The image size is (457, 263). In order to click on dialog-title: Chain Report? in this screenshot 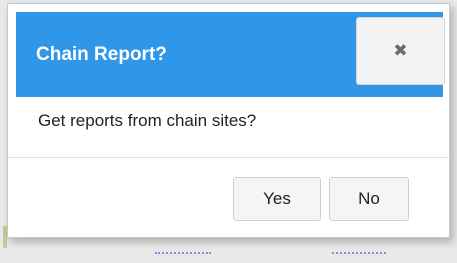, I will do `click(101, 54)`.